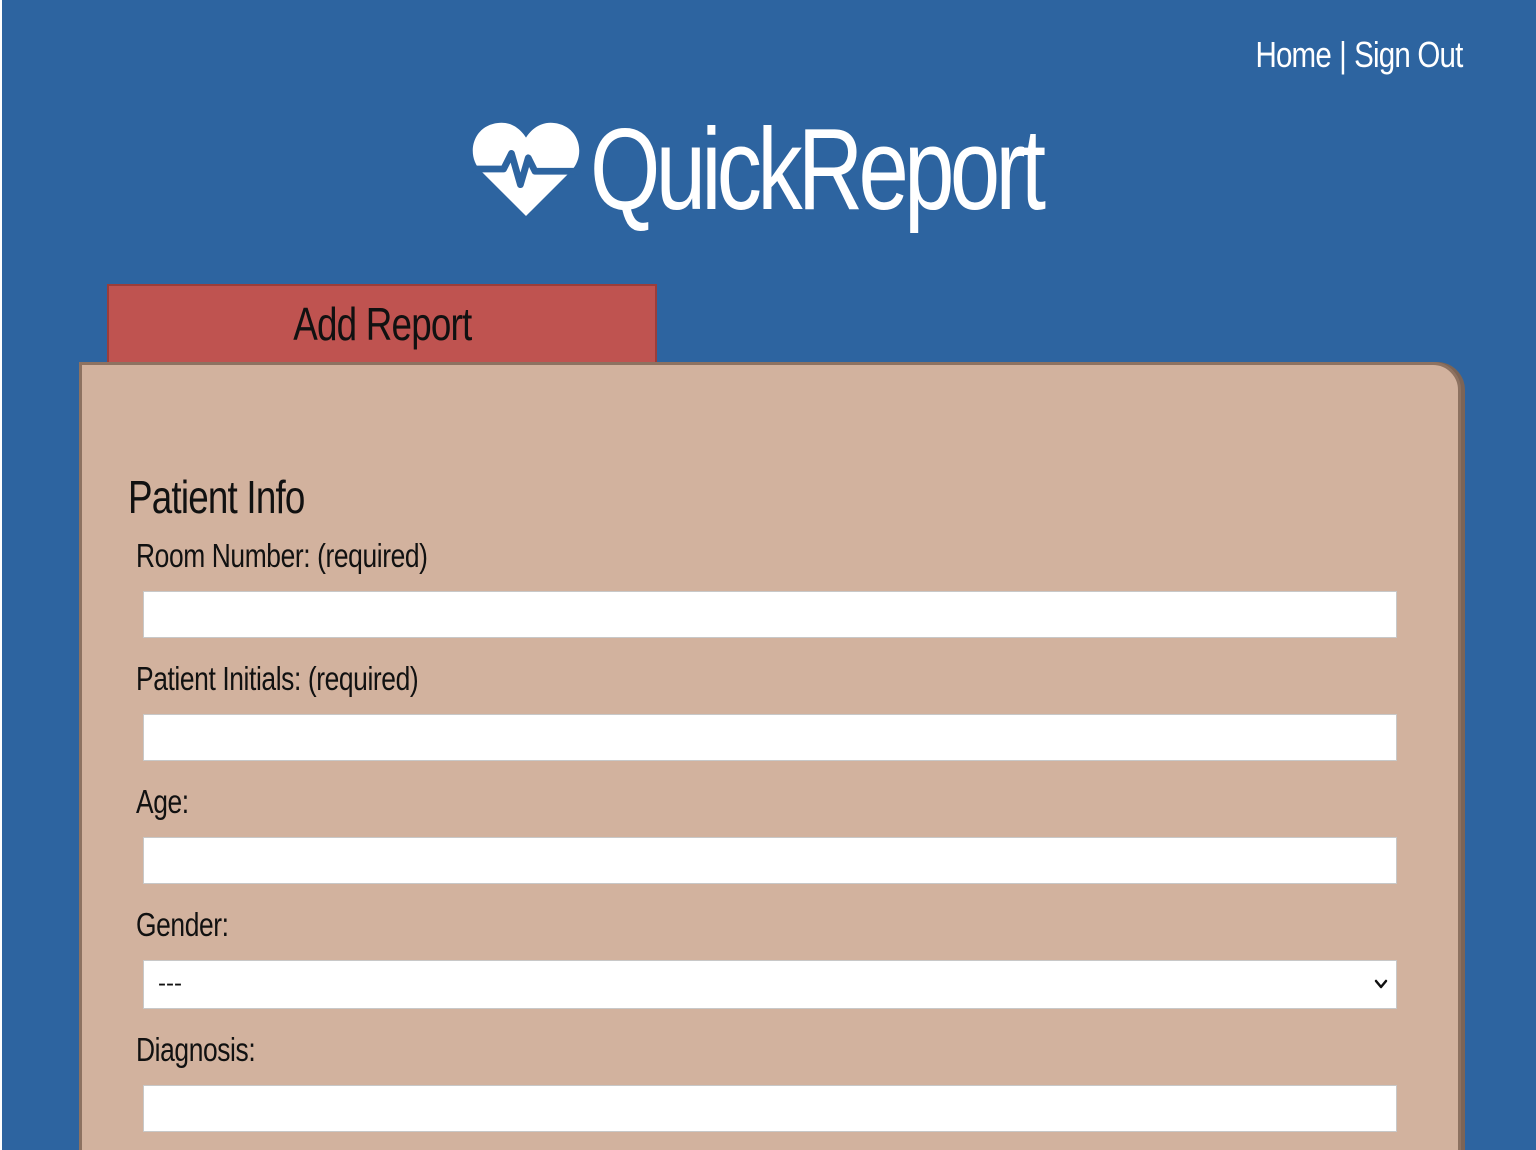 This screenshot has width=1536, height=1150. I want to click on patient-initials-input, so click(770, 737).